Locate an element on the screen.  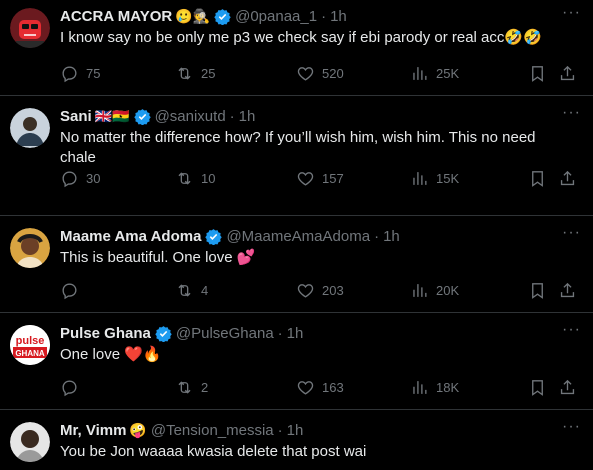
display-name: Sani is located at coordinates (76, 116).